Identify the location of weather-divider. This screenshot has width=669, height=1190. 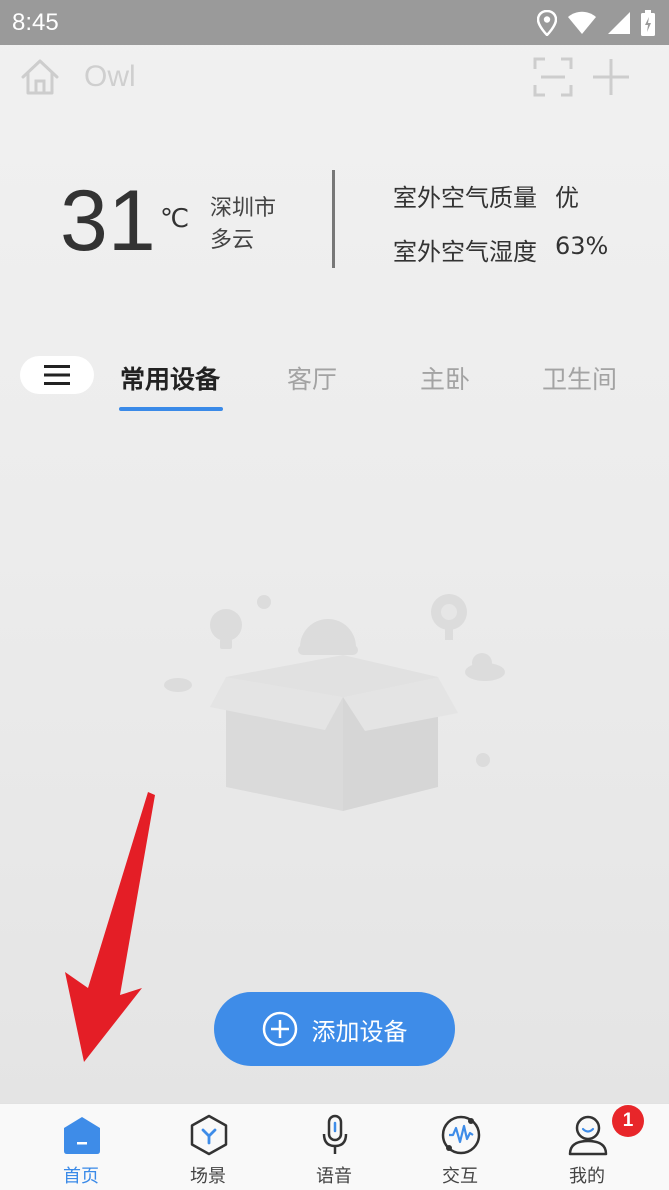
(333, 219).